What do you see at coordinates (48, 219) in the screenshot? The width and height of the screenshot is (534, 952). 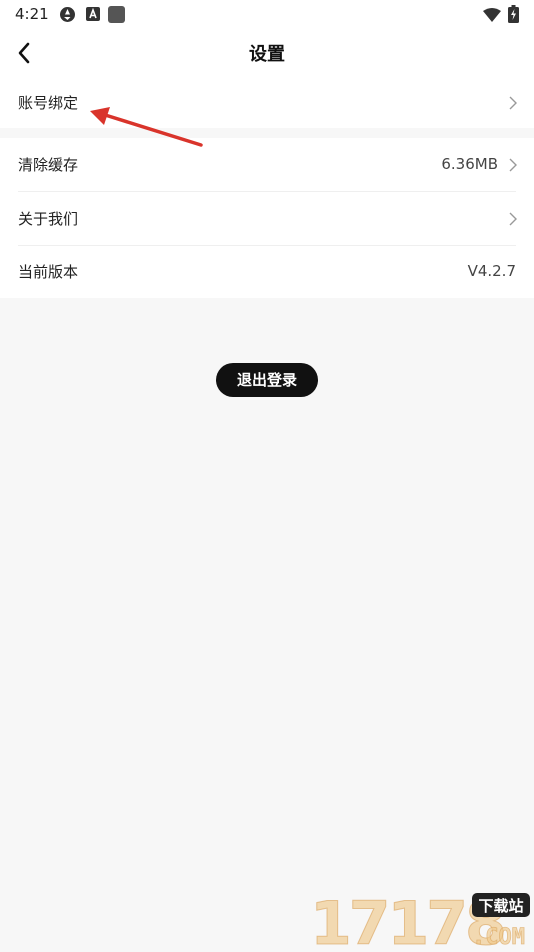 I see `about-us-label: 关于我们` at bounding box center [48, 219].